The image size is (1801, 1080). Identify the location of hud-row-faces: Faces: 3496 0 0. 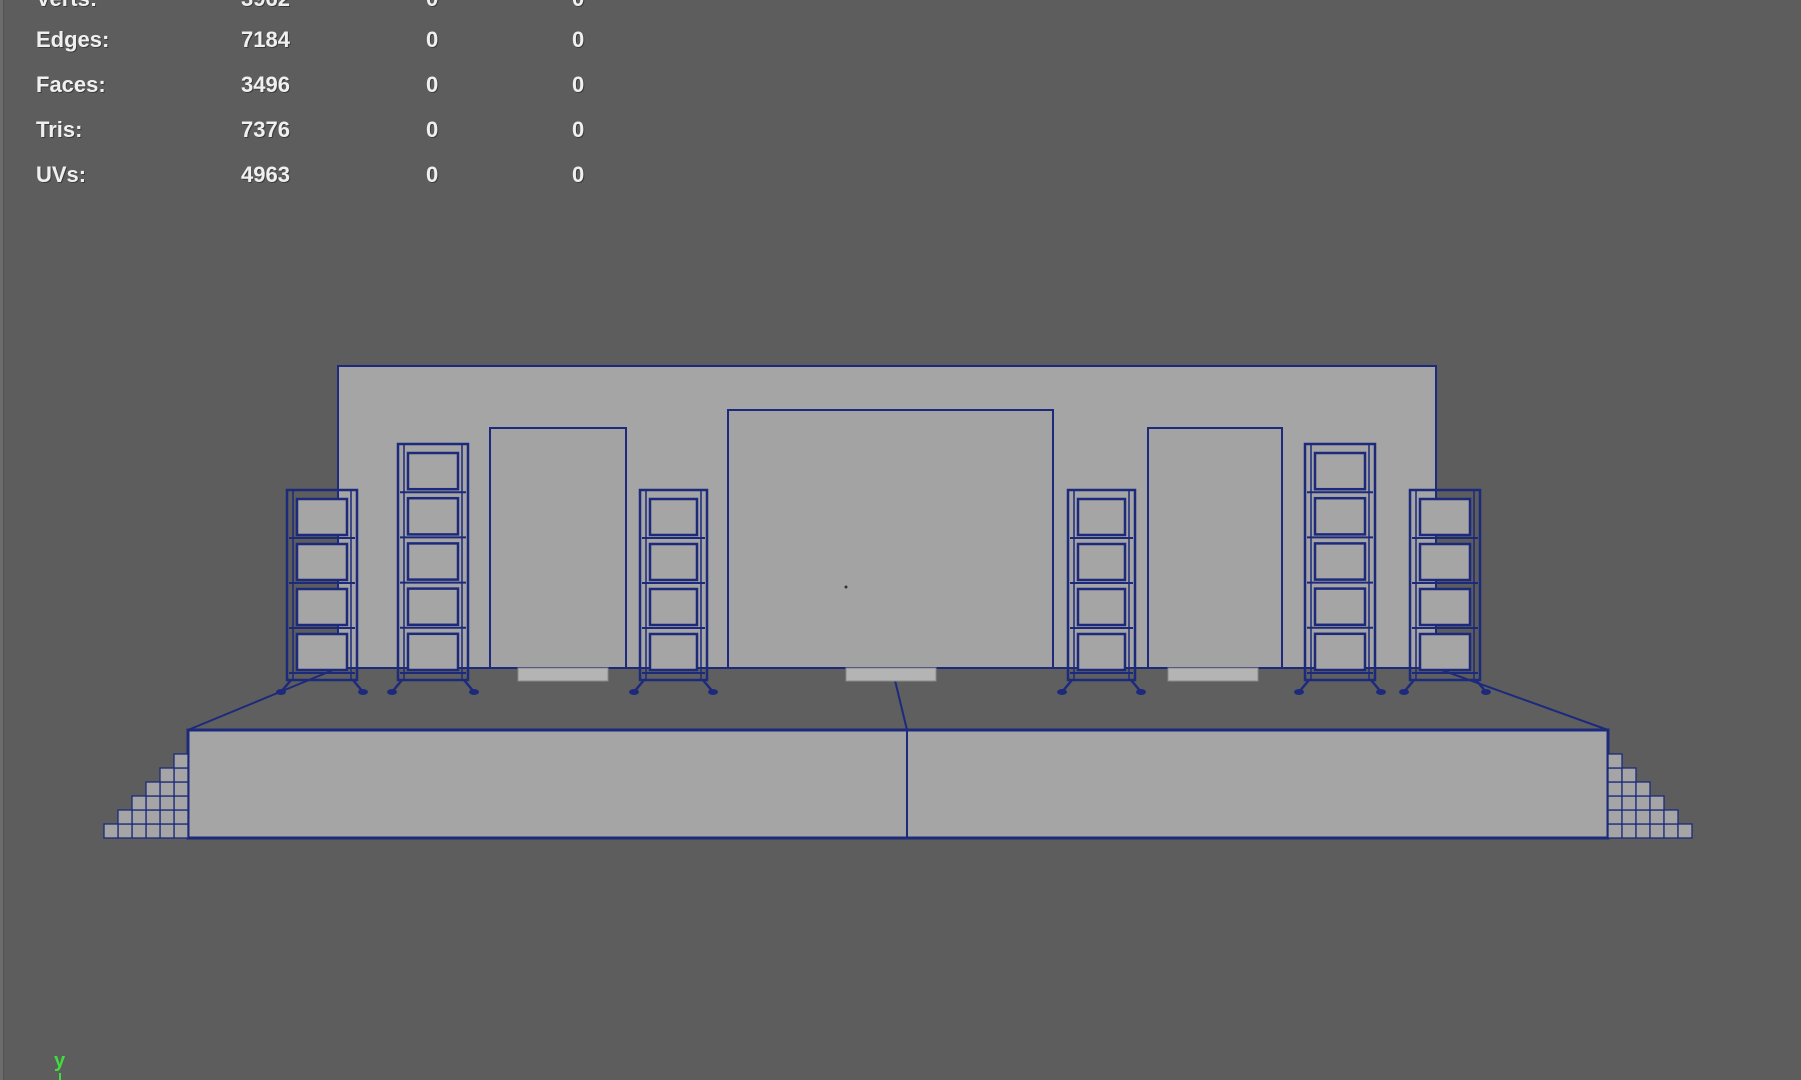
(320, 85).